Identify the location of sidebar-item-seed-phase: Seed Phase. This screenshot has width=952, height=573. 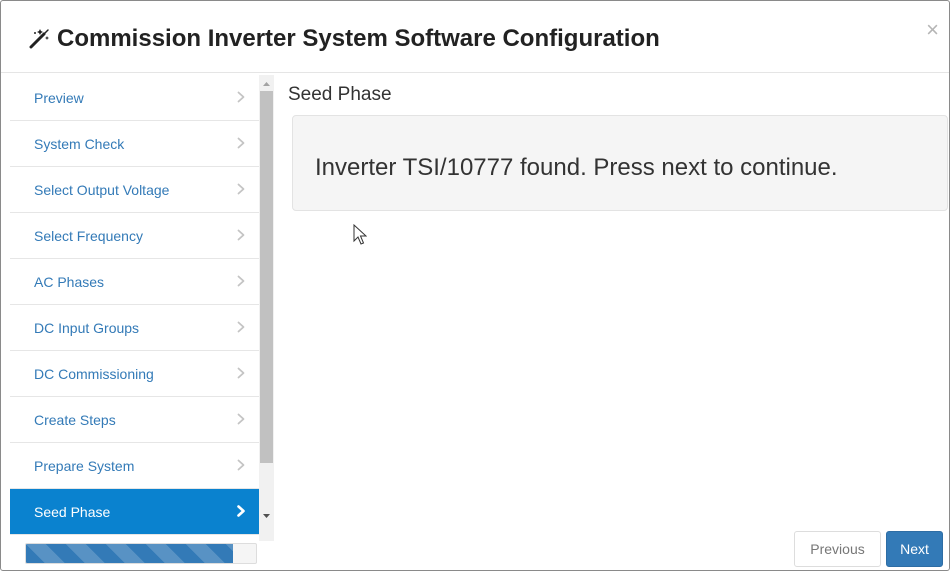
(134, 512).